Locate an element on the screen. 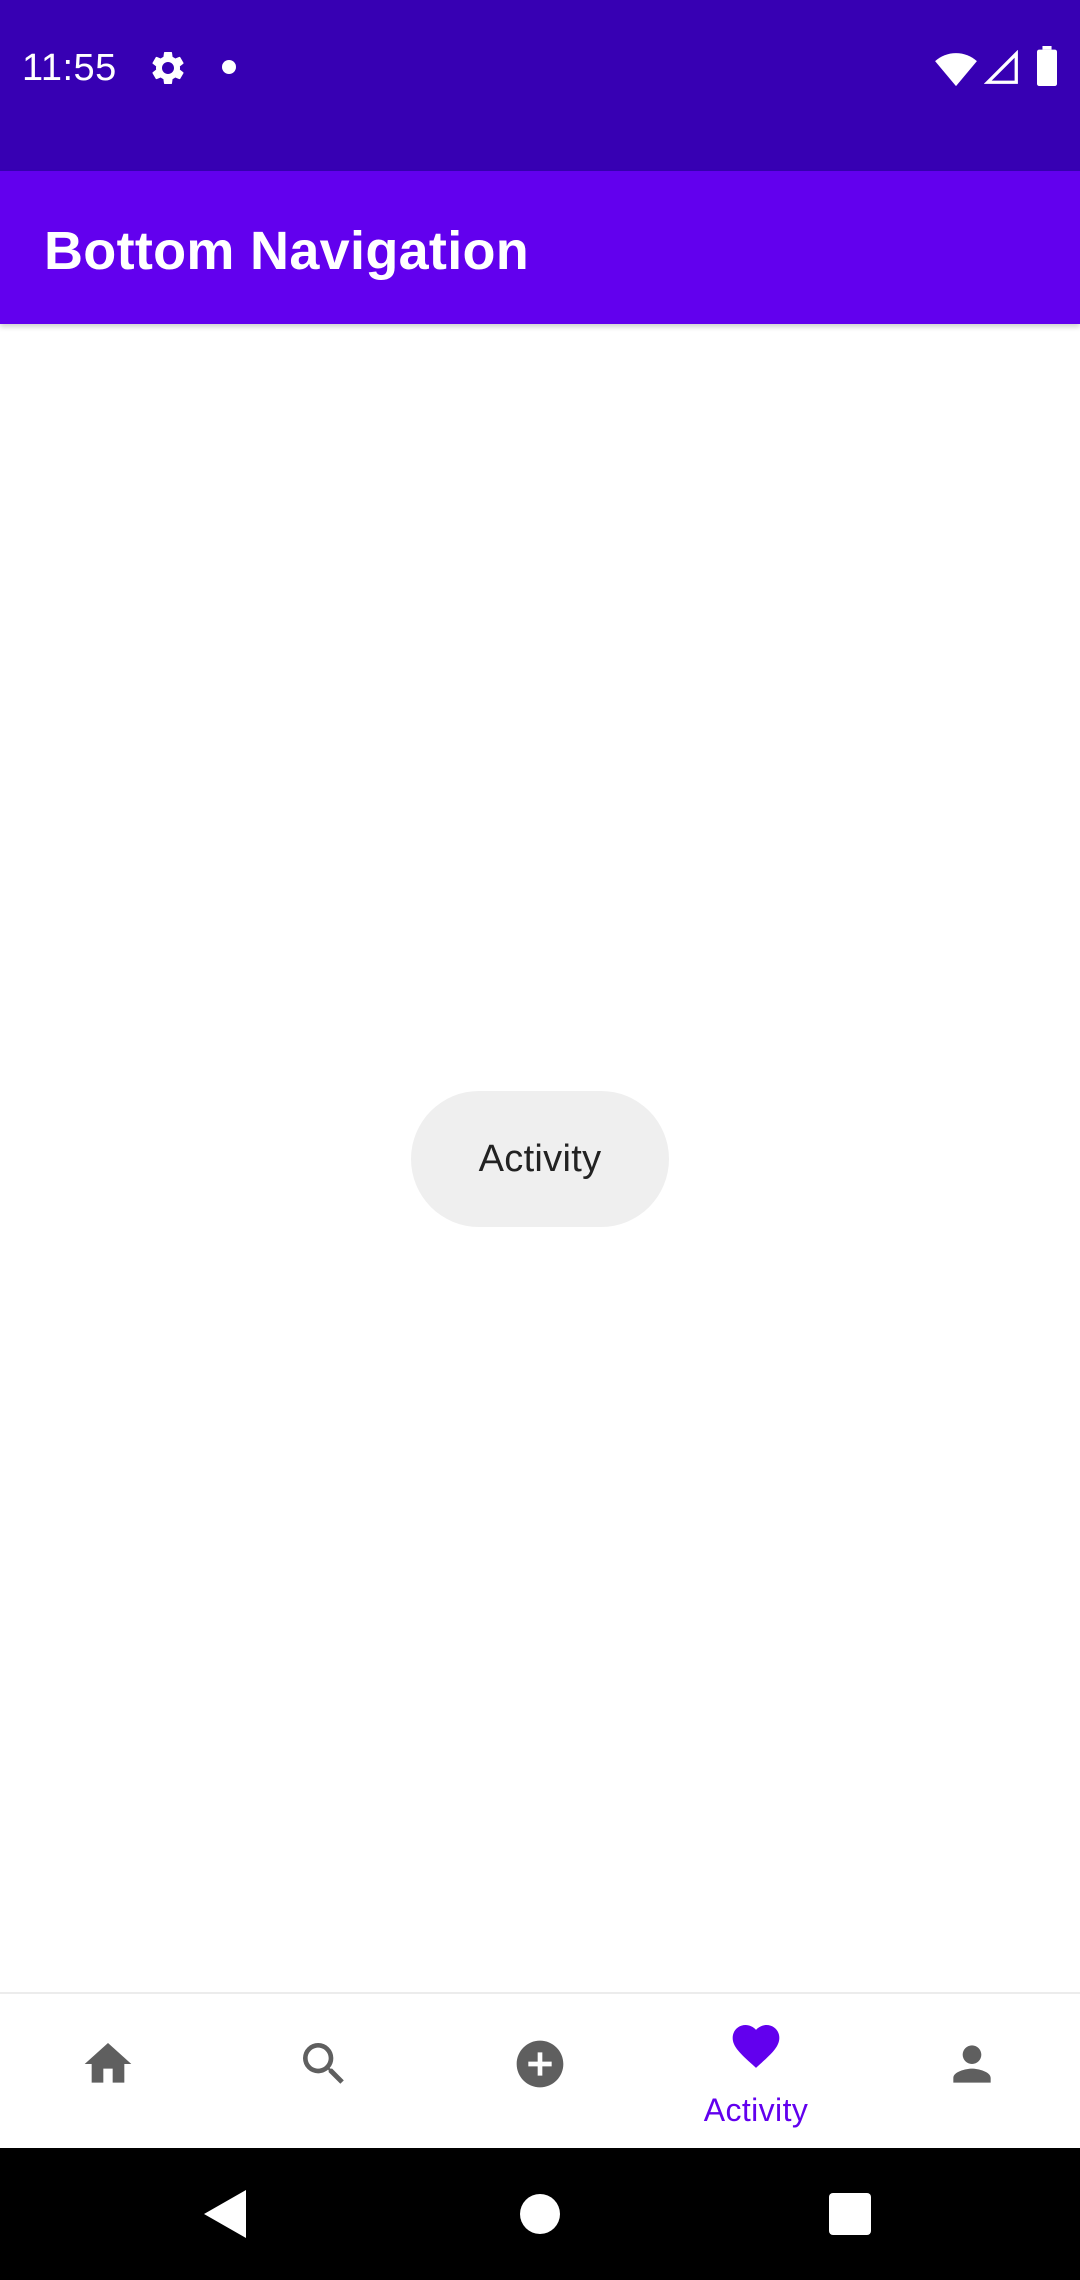 Image resolution: width=1080 pixels, height=2280 pixels. nav-item-profile is located at coordinates (972, 2071).